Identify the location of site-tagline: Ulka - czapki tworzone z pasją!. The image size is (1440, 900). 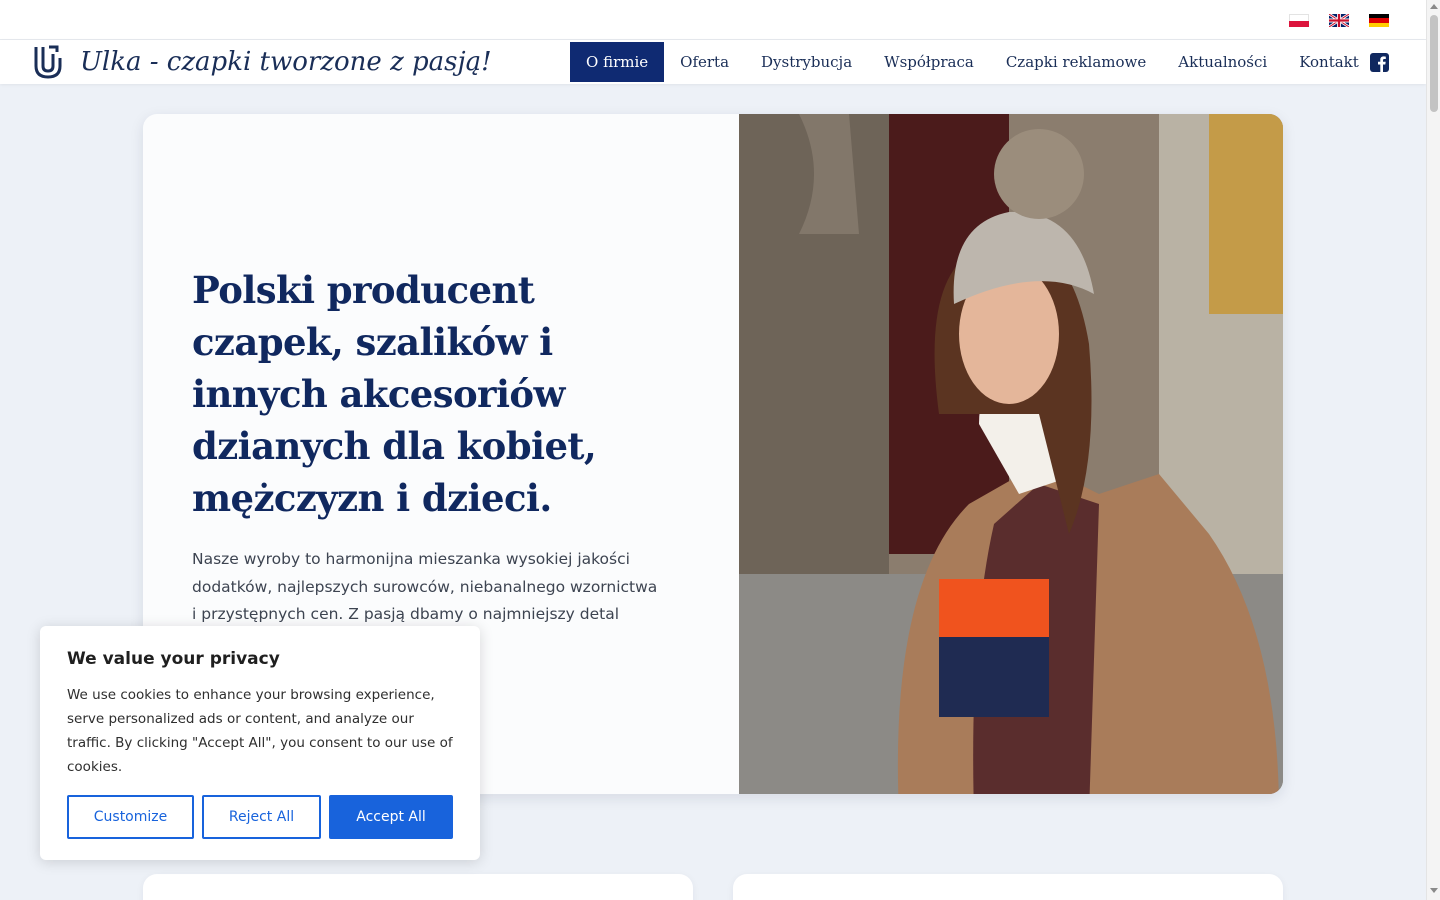
(286, 62).